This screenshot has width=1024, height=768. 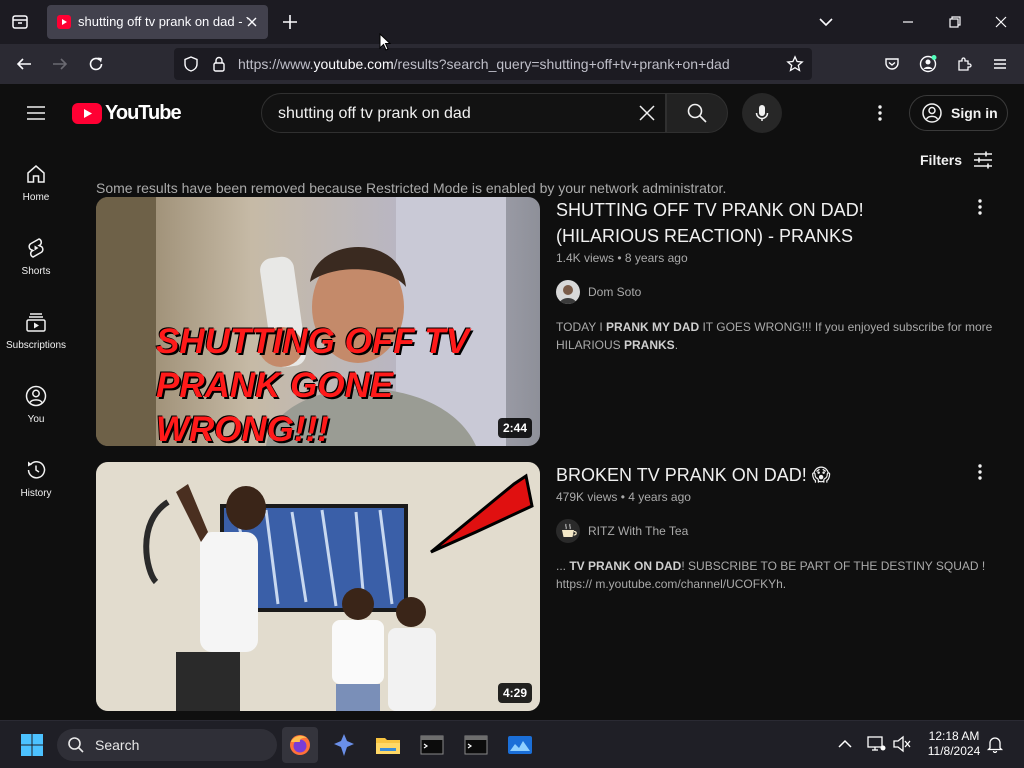 What do you see at coordinates (36, 483) in the screenshot?
I see `sidebar-item-history: History` at bounding box center [36, 483].